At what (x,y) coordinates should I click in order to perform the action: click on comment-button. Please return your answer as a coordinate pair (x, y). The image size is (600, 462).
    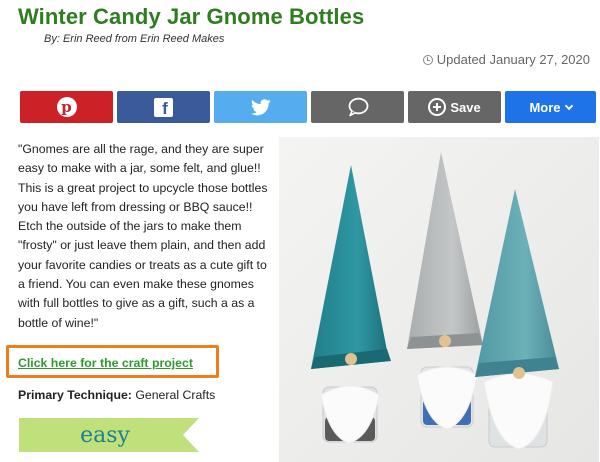
    Looking at the image, I should click on (357, 107).